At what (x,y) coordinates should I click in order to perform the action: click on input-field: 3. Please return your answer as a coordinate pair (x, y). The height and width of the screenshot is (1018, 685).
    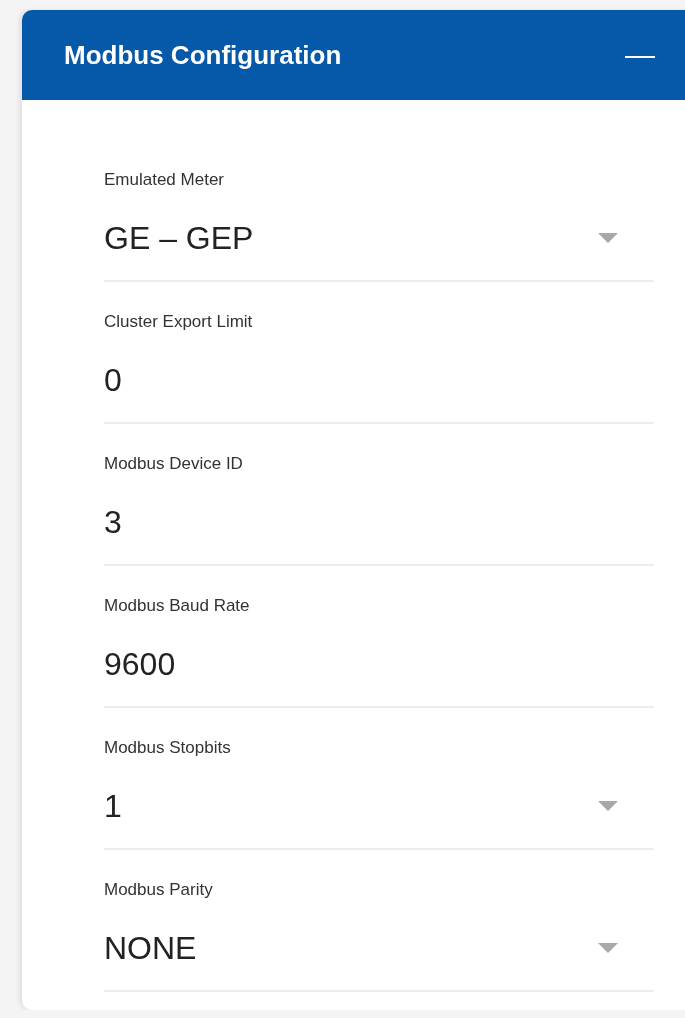
    Looking at the image, I should click on (379, 522).